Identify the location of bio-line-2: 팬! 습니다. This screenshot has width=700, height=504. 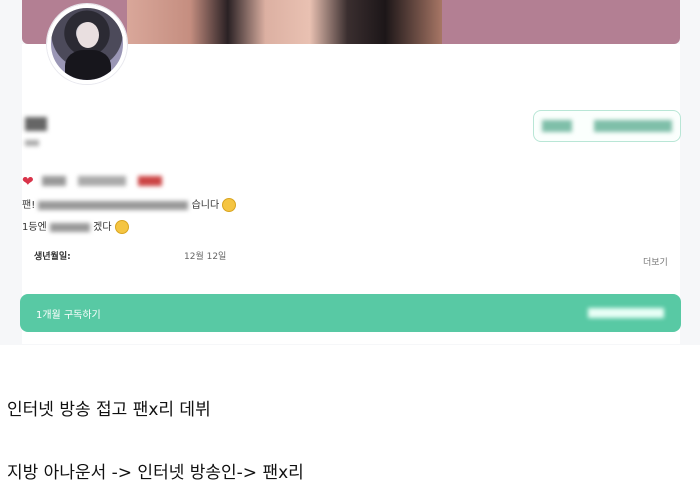
(129, 204).